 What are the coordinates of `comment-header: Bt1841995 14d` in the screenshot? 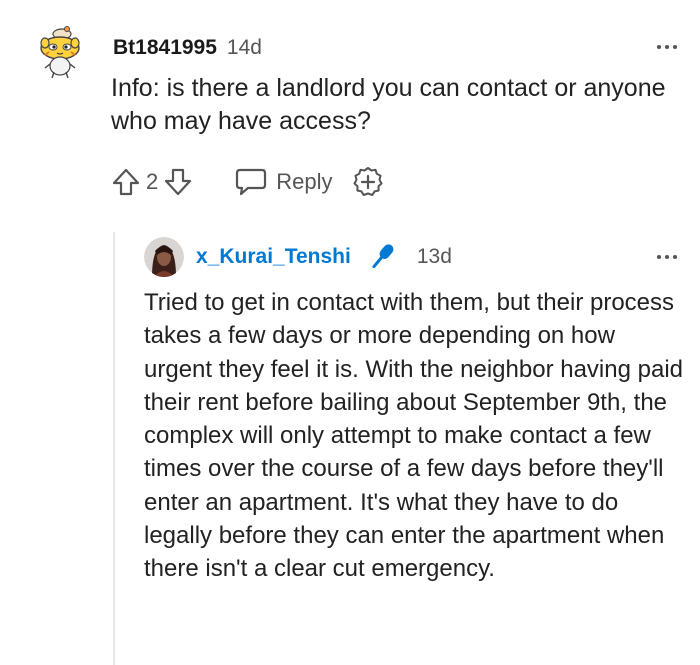 It's located at (187, 48).